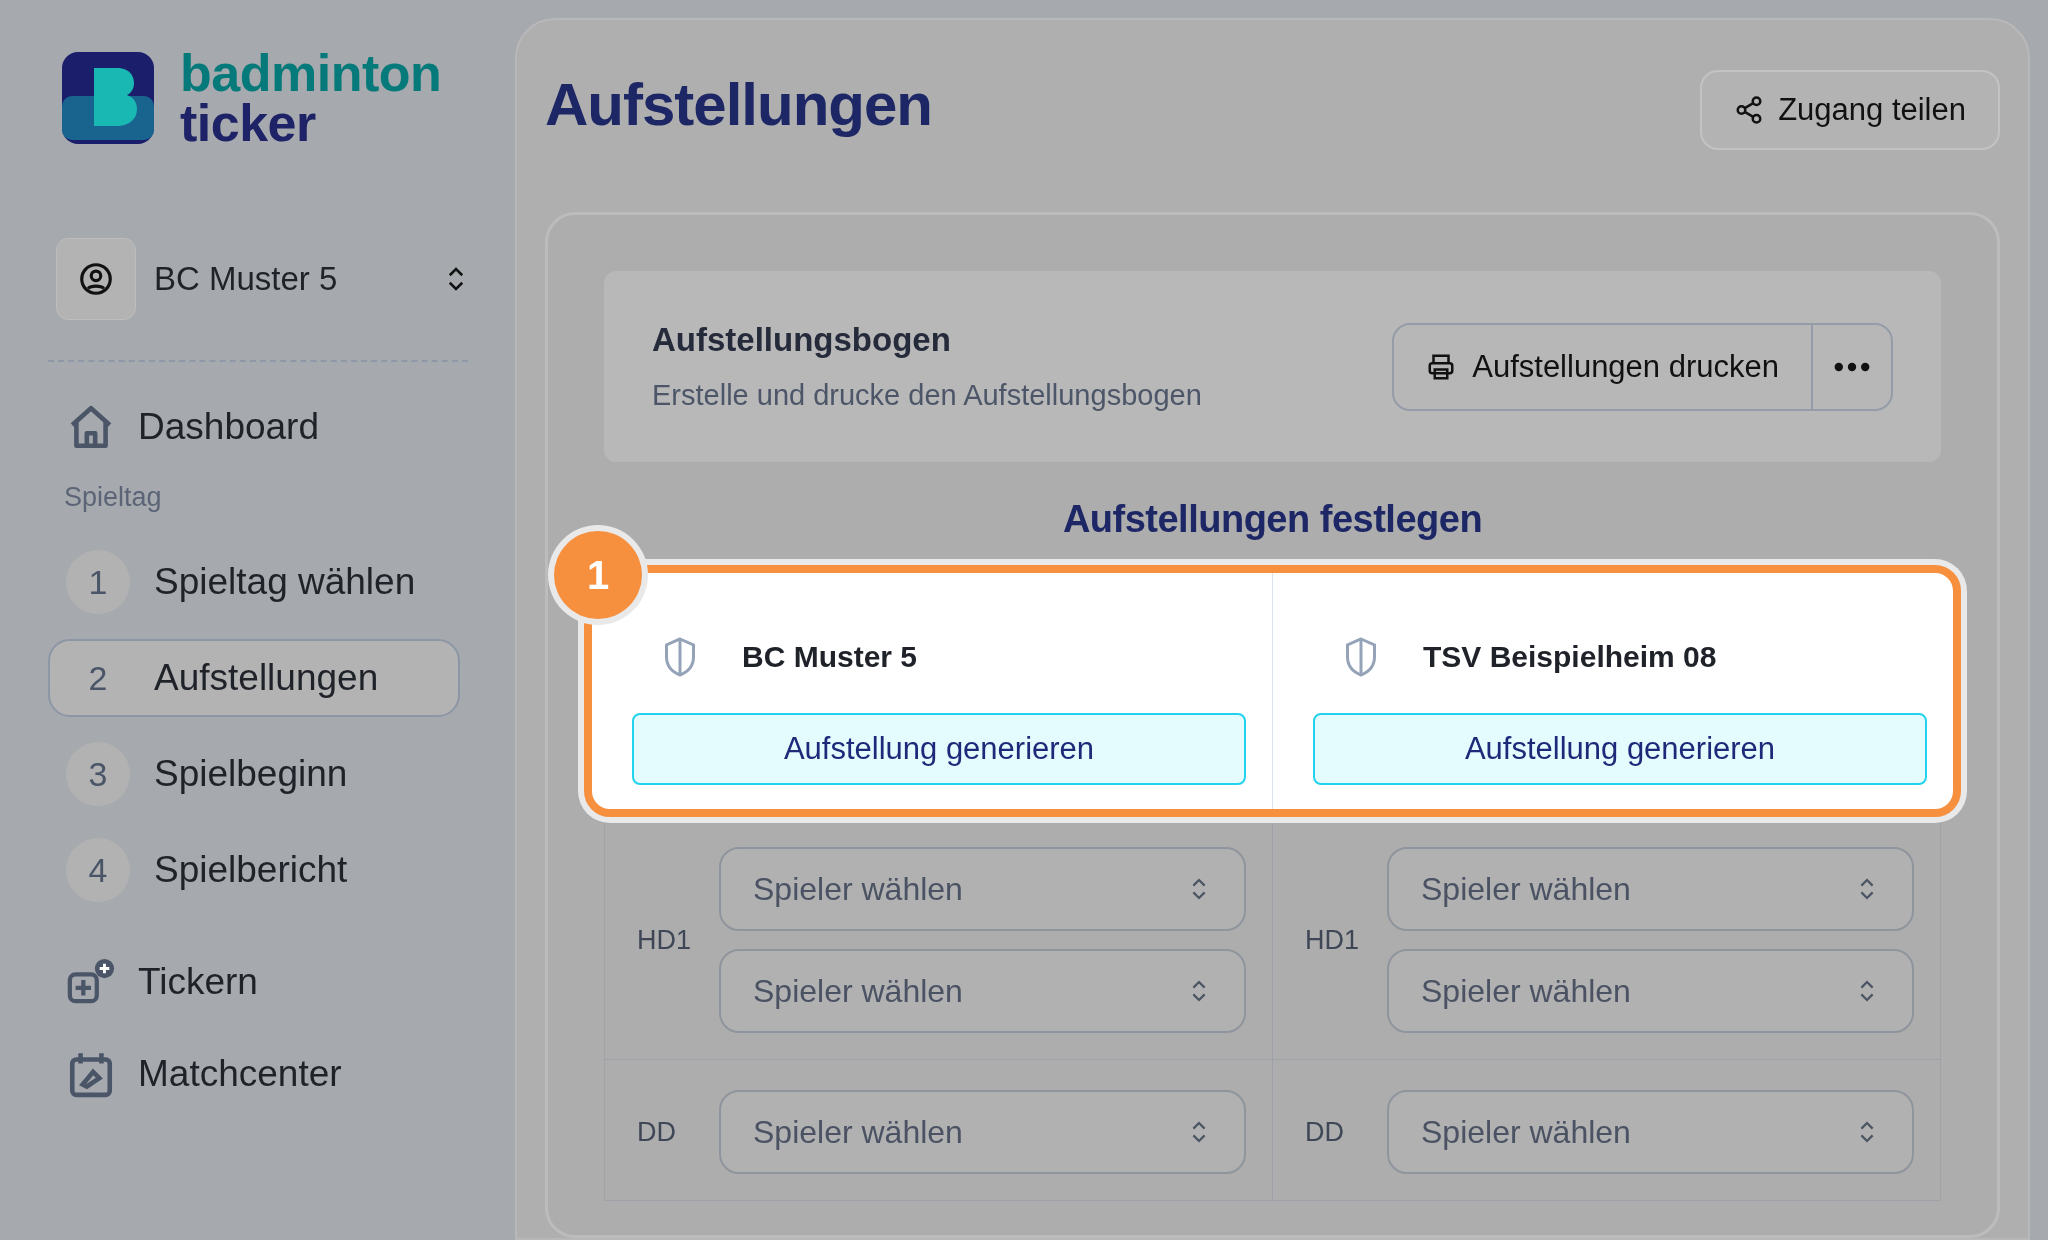  I want to click on team-name: TSV Beispielheim 08, so click(1570, 657).